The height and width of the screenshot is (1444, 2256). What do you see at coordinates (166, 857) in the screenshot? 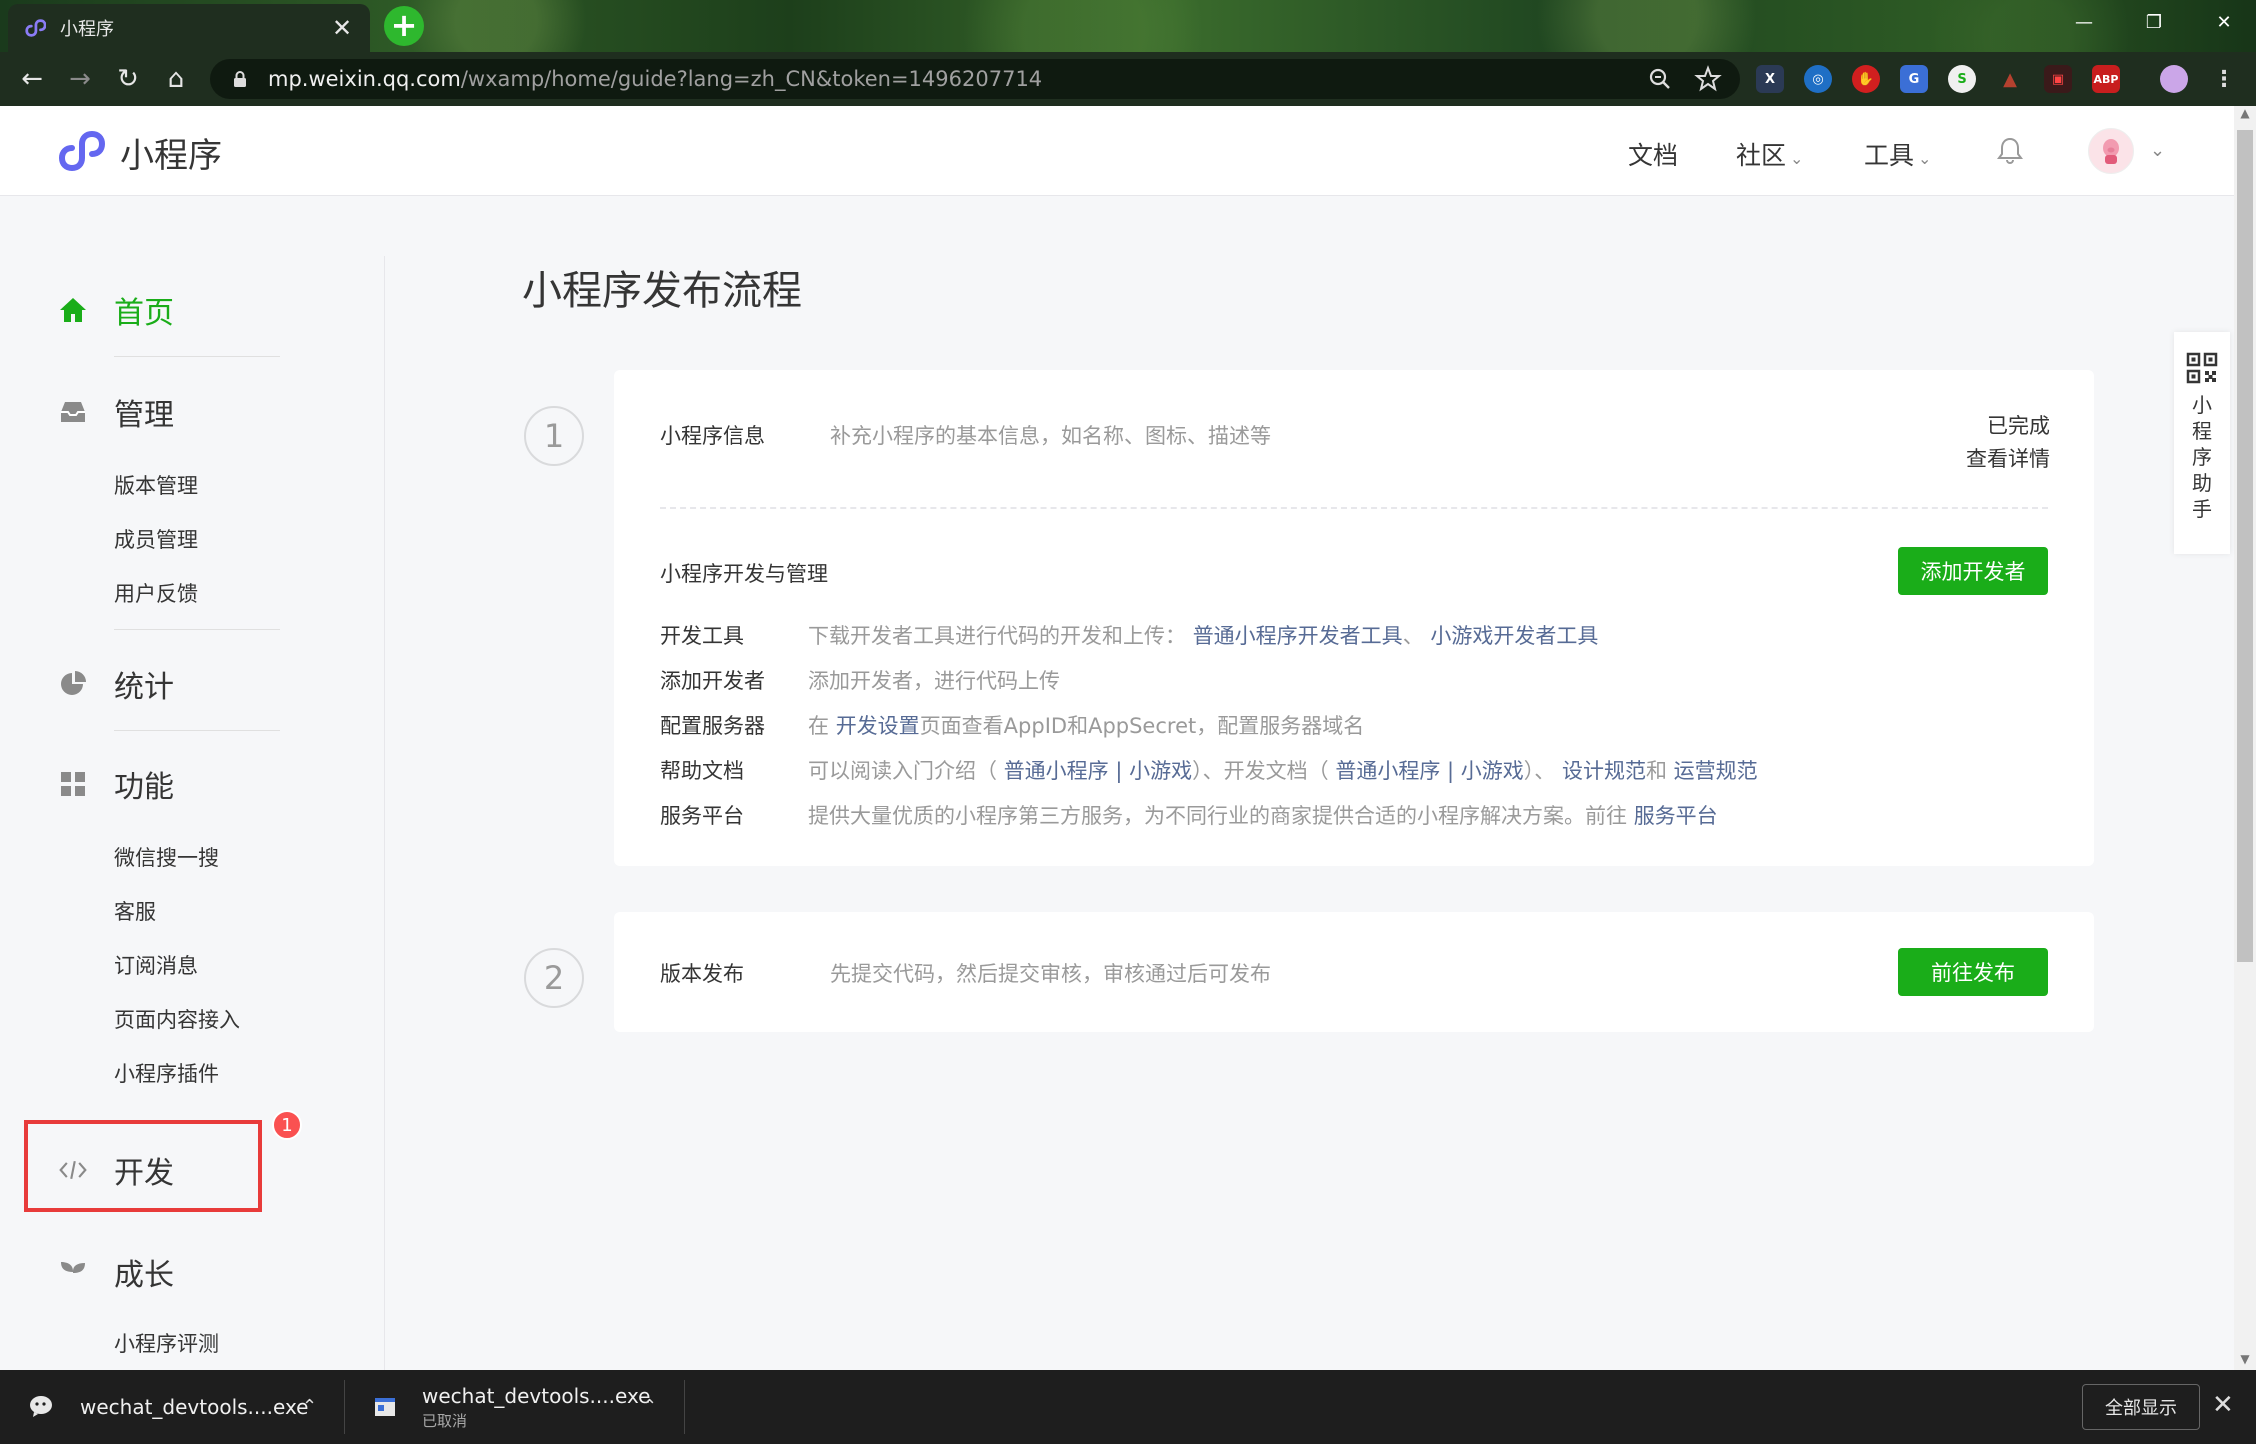
I see `sidebar-subitem-search: 微信搜一搜` at bounding box center [166, 857].